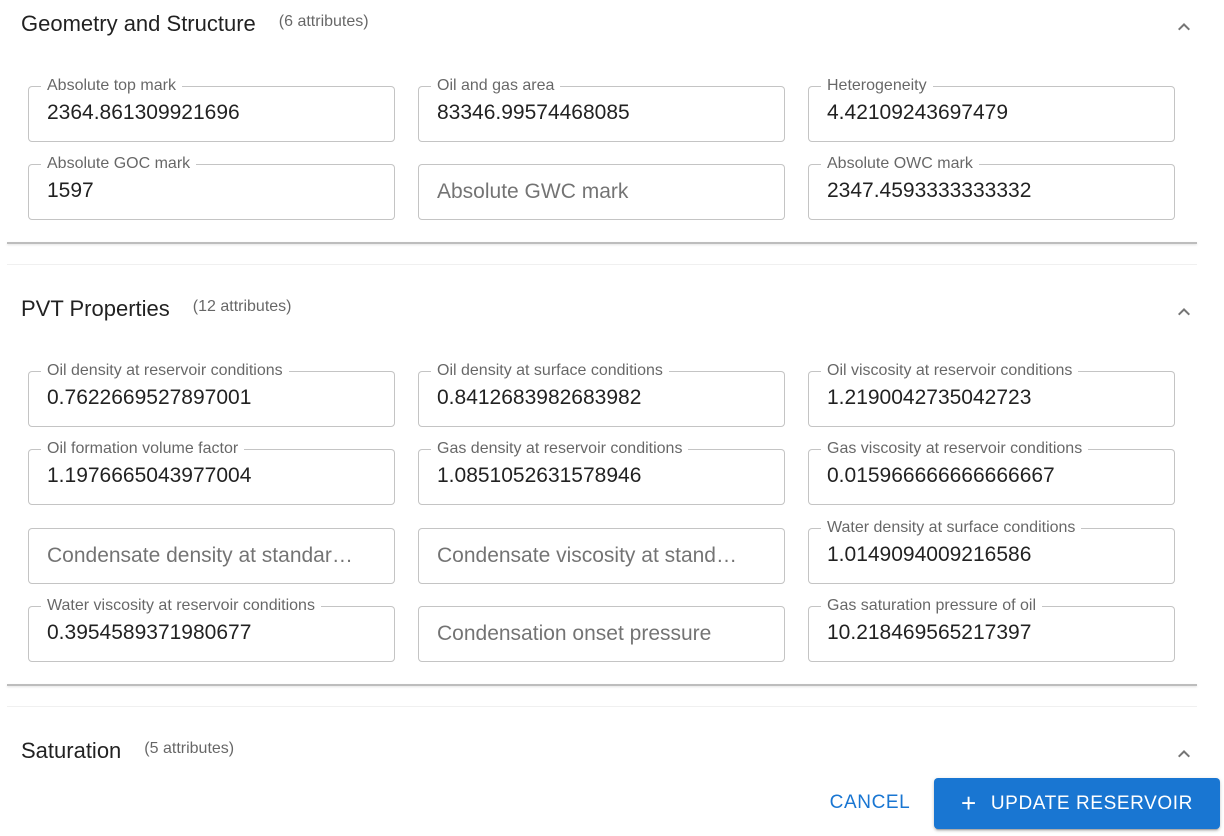 The width and height of the screenshot is (1224, 836). Describe the element at coordinates (574, 633) in the screenshot. I see `field-placeholder: Condensation onset pressure` at that location.